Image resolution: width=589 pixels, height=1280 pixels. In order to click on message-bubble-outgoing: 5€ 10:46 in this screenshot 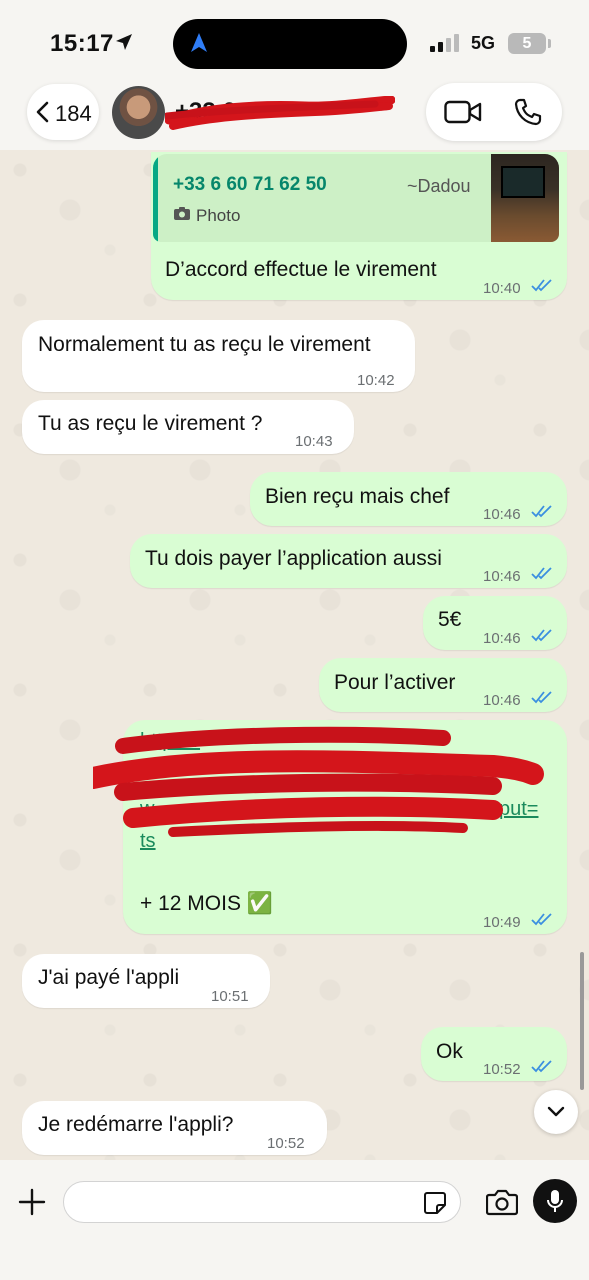, I will do `click(495, 623)`.